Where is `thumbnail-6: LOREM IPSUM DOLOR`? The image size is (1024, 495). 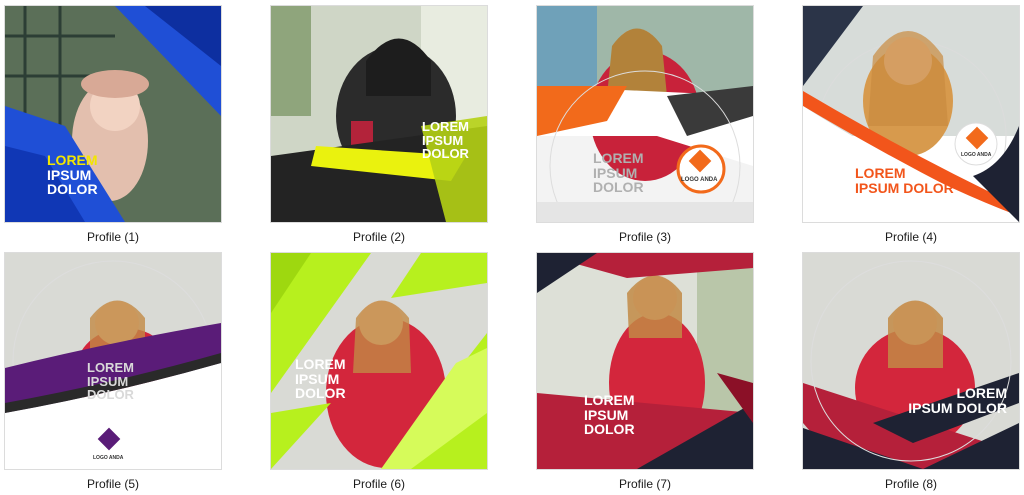 thumbnail-6: LOREM IPSUM DOLOR is located at coordinates (379, 361).